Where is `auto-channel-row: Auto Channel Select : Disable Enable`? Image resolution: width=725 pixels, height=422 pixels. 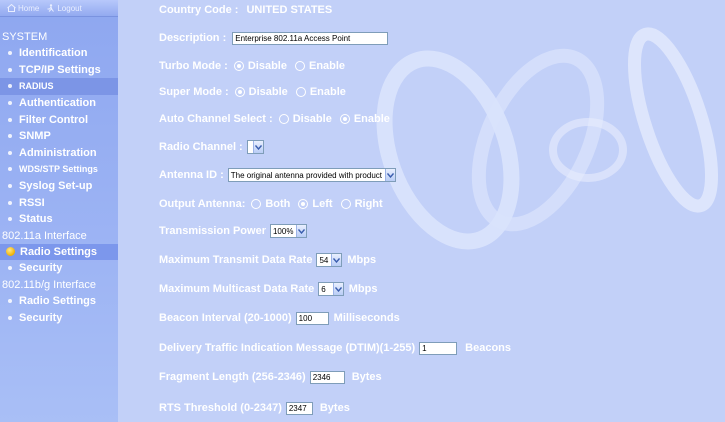
auto-channel-row: Auto Channel Select : Disable Enable is located at coordinates (277, 119).